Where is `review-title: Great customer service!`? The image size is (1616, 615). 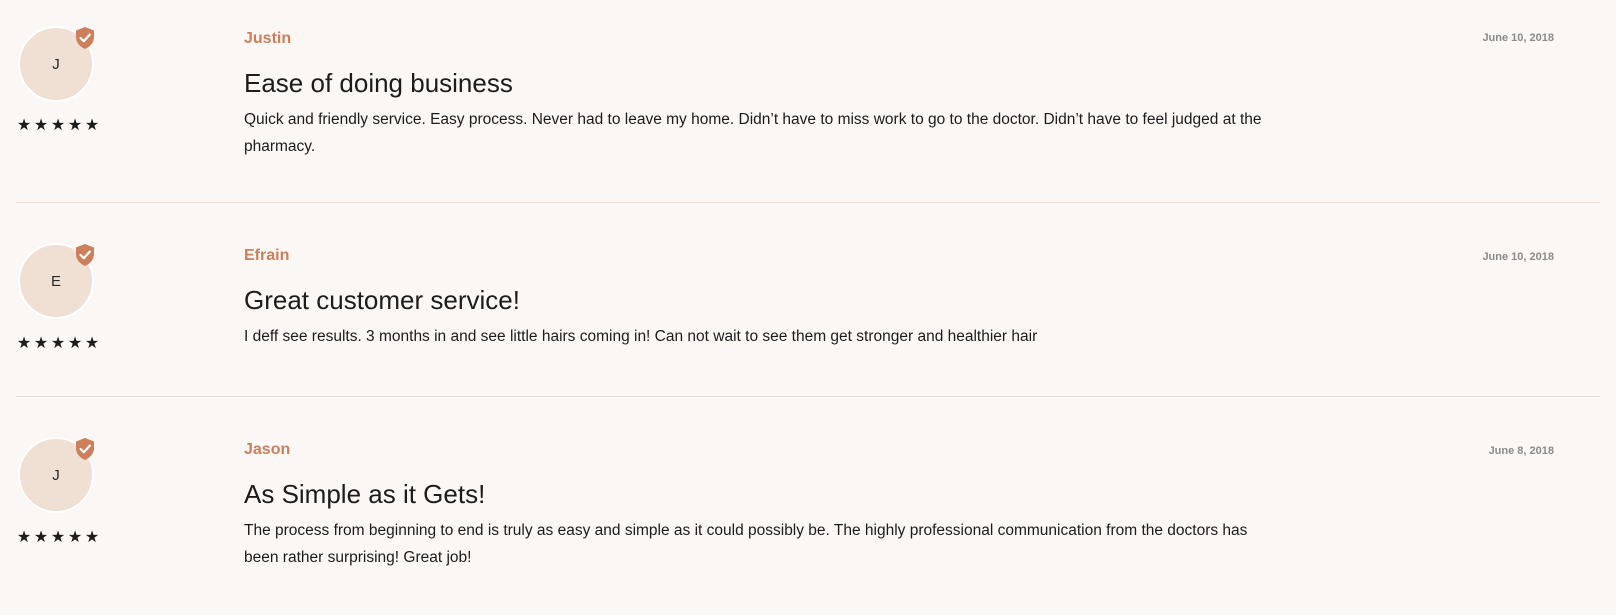
review-title: Great customer service! is located at coordinates (382, 300).